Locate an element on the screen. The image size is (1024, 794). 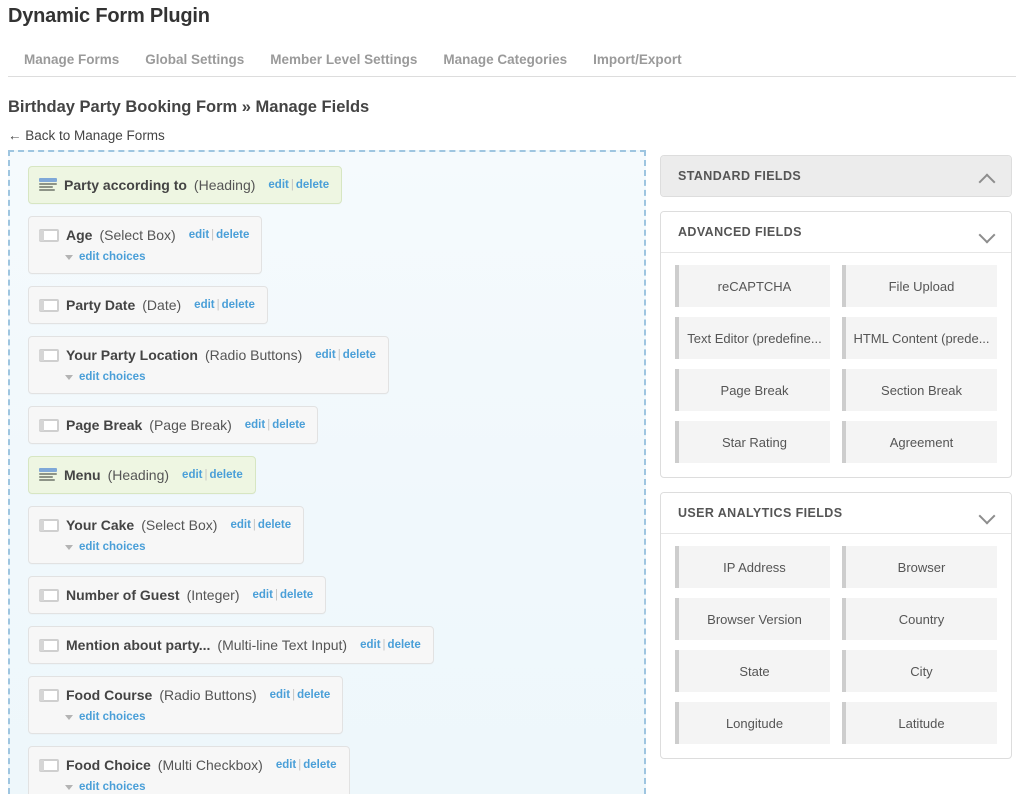
field-label: Your Cake is located at coordinates (100, 525).